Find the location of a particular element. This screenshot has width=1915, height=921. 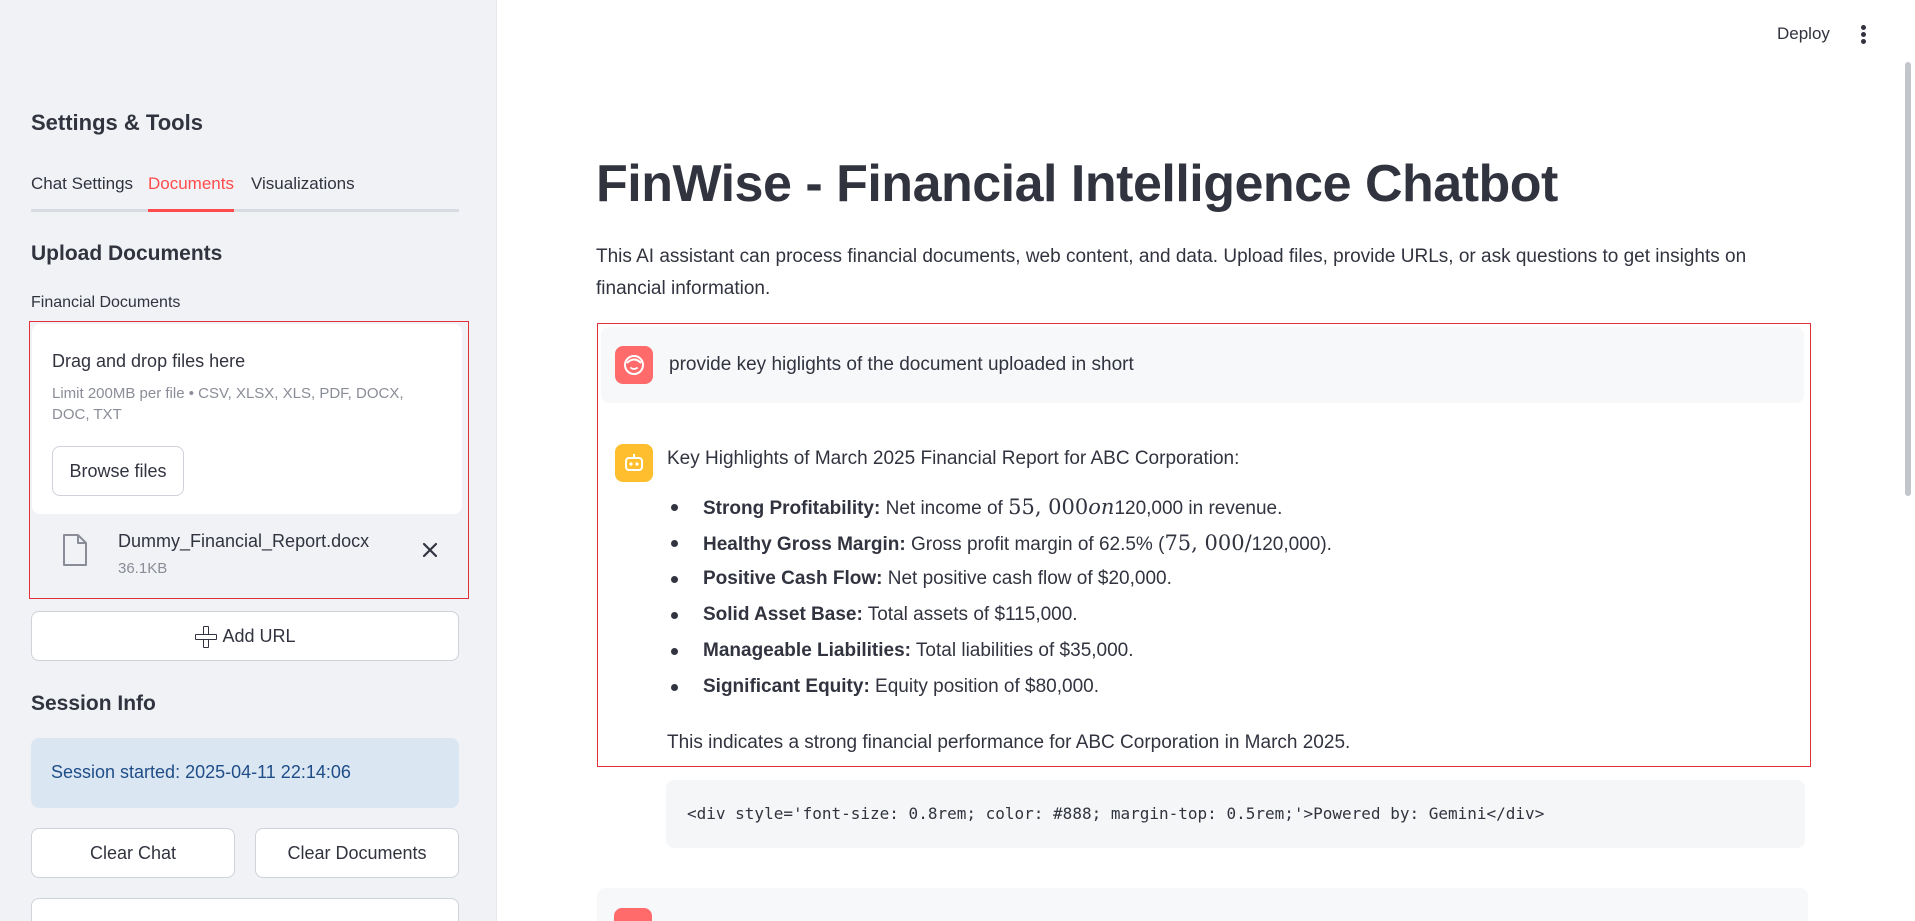

next-user-message is located at coordinates (1202, 904).